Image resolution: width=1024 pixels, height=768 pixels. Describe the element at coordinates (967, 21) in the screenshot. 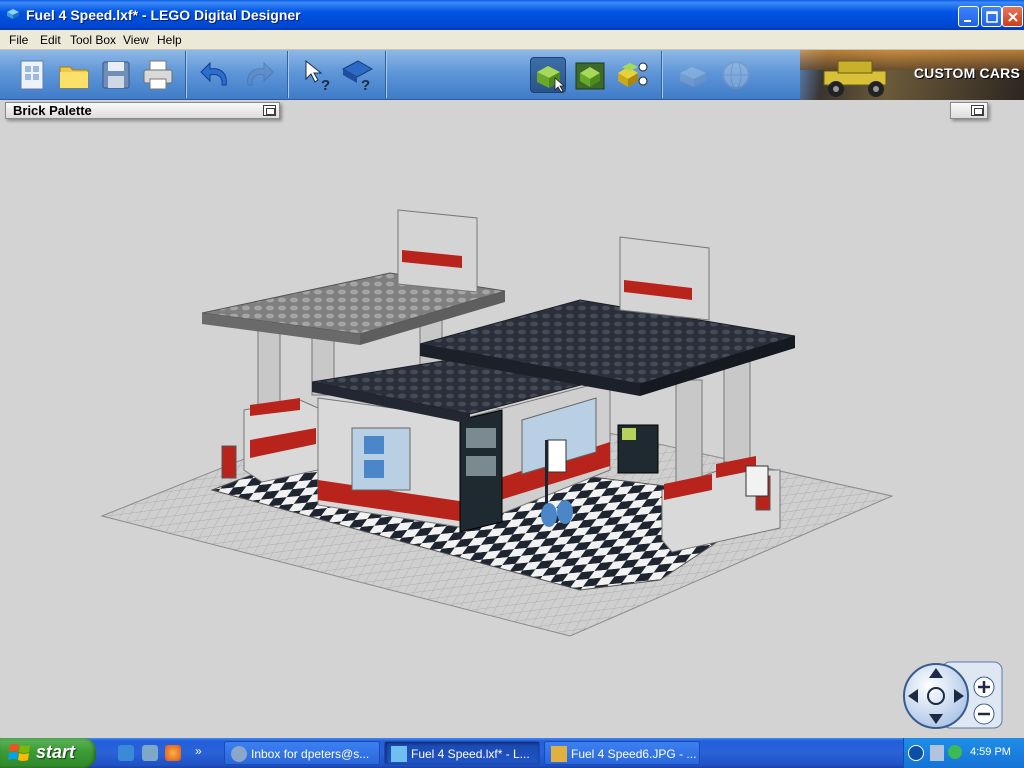

I see `minimize-icon` at that location.